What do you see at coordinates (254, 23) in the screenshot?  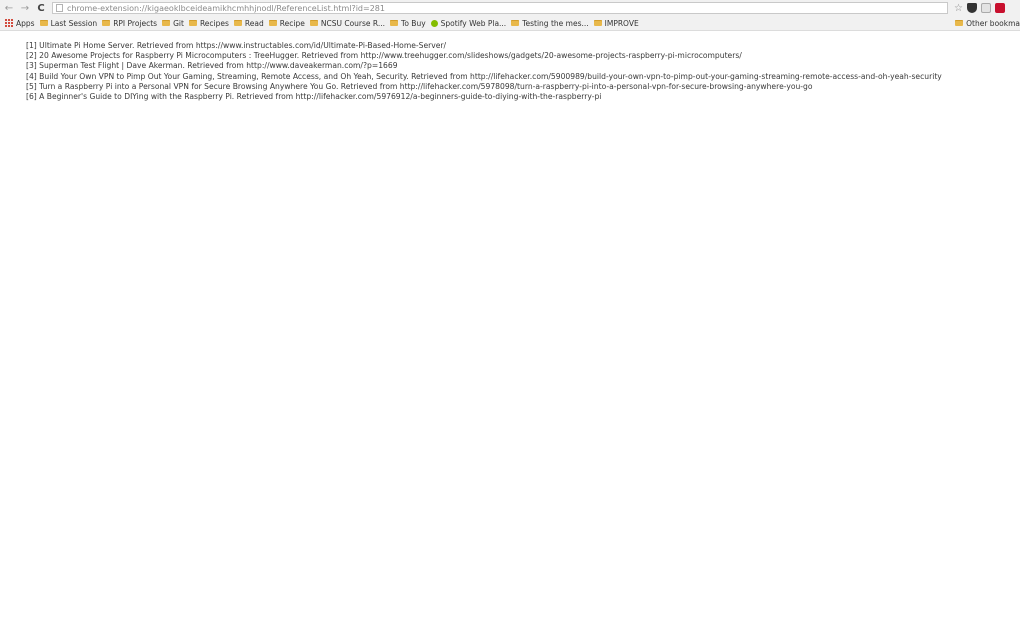 I see `bookmark-label: Read` at bounding box center [254, 23].